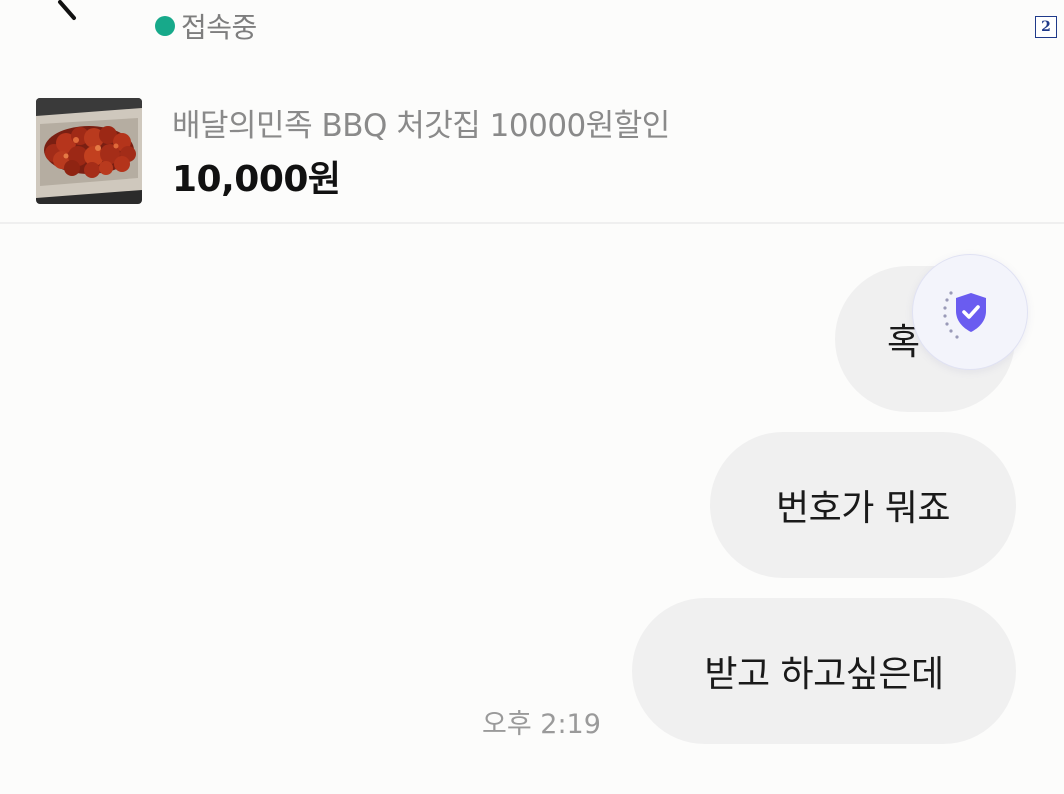  Describe the element at coordinates (863, 508) in the screenshot. I see `message-text: 번호가 뭐죠` at that location.